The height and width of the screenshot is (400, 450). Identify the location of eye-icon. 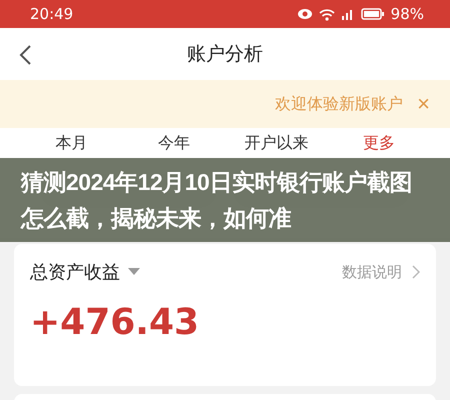
(304, 14).